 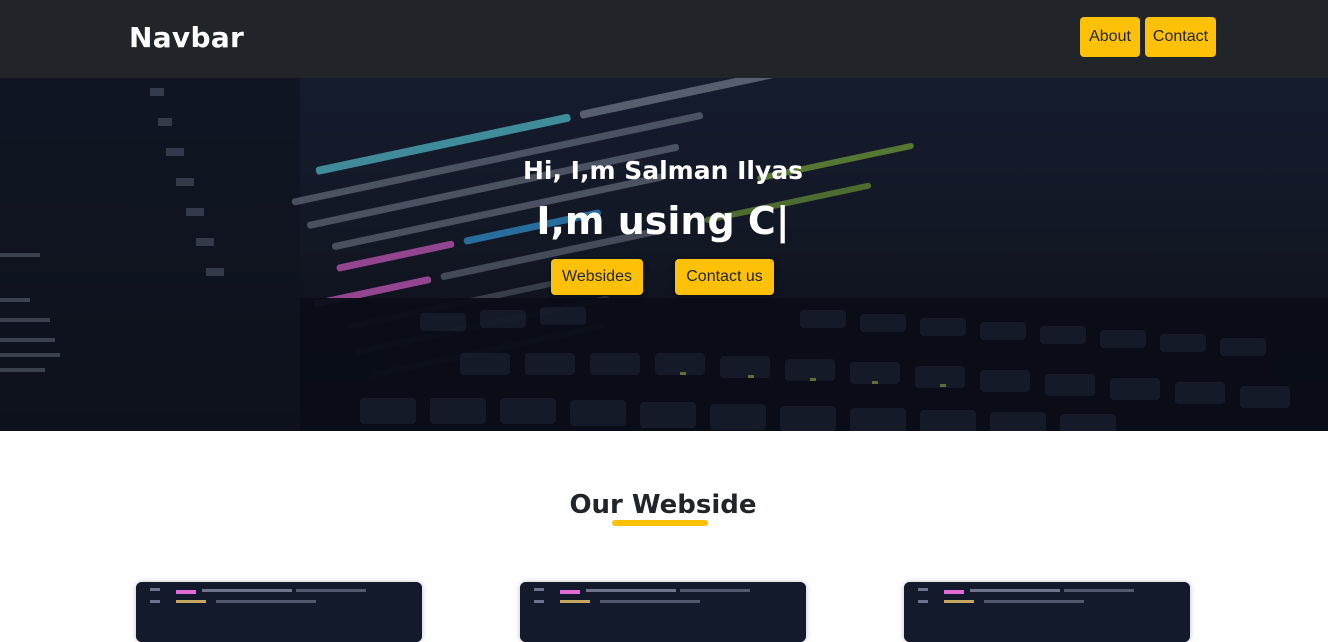 I want to click on navbar: Navbar About Contact, so click(x=664, y=39).